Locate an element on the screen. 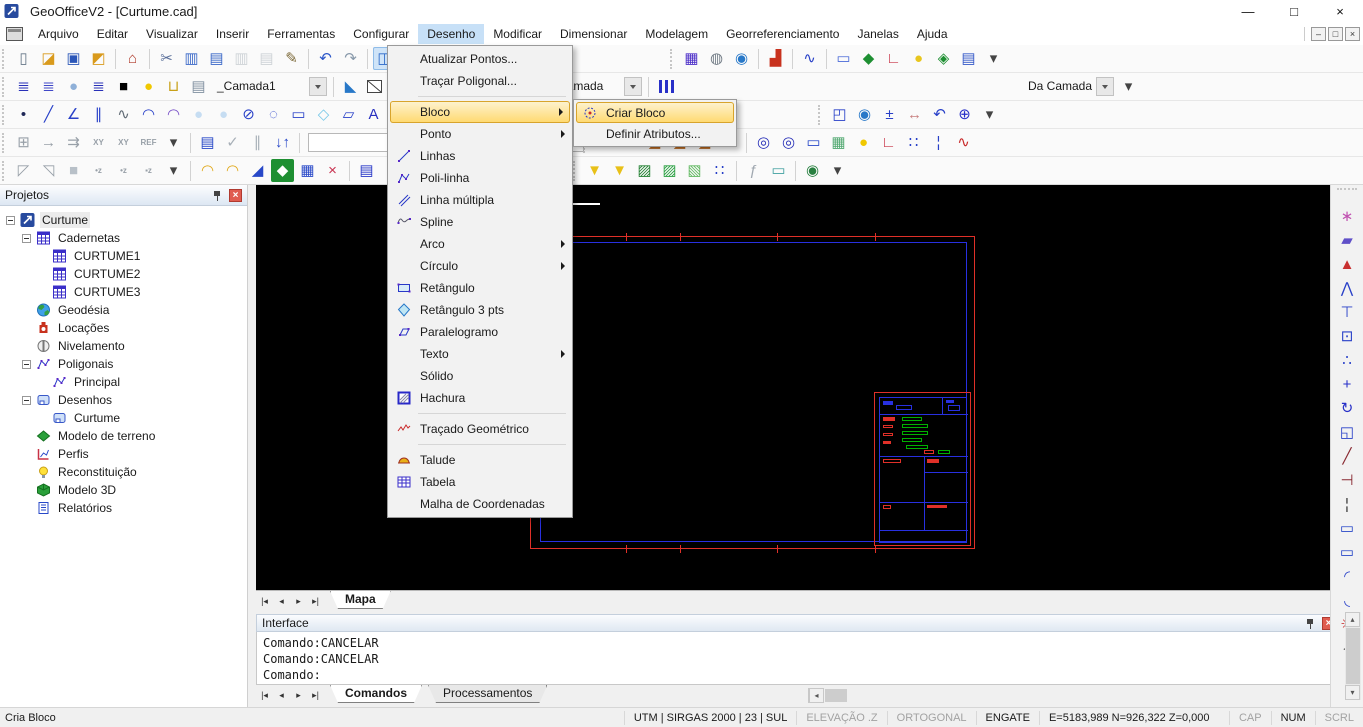 Image resolution: width=1363 pixels, height=727 pixels. tree-item-desenhos: Desenhos is located at coordinates (124, 400).